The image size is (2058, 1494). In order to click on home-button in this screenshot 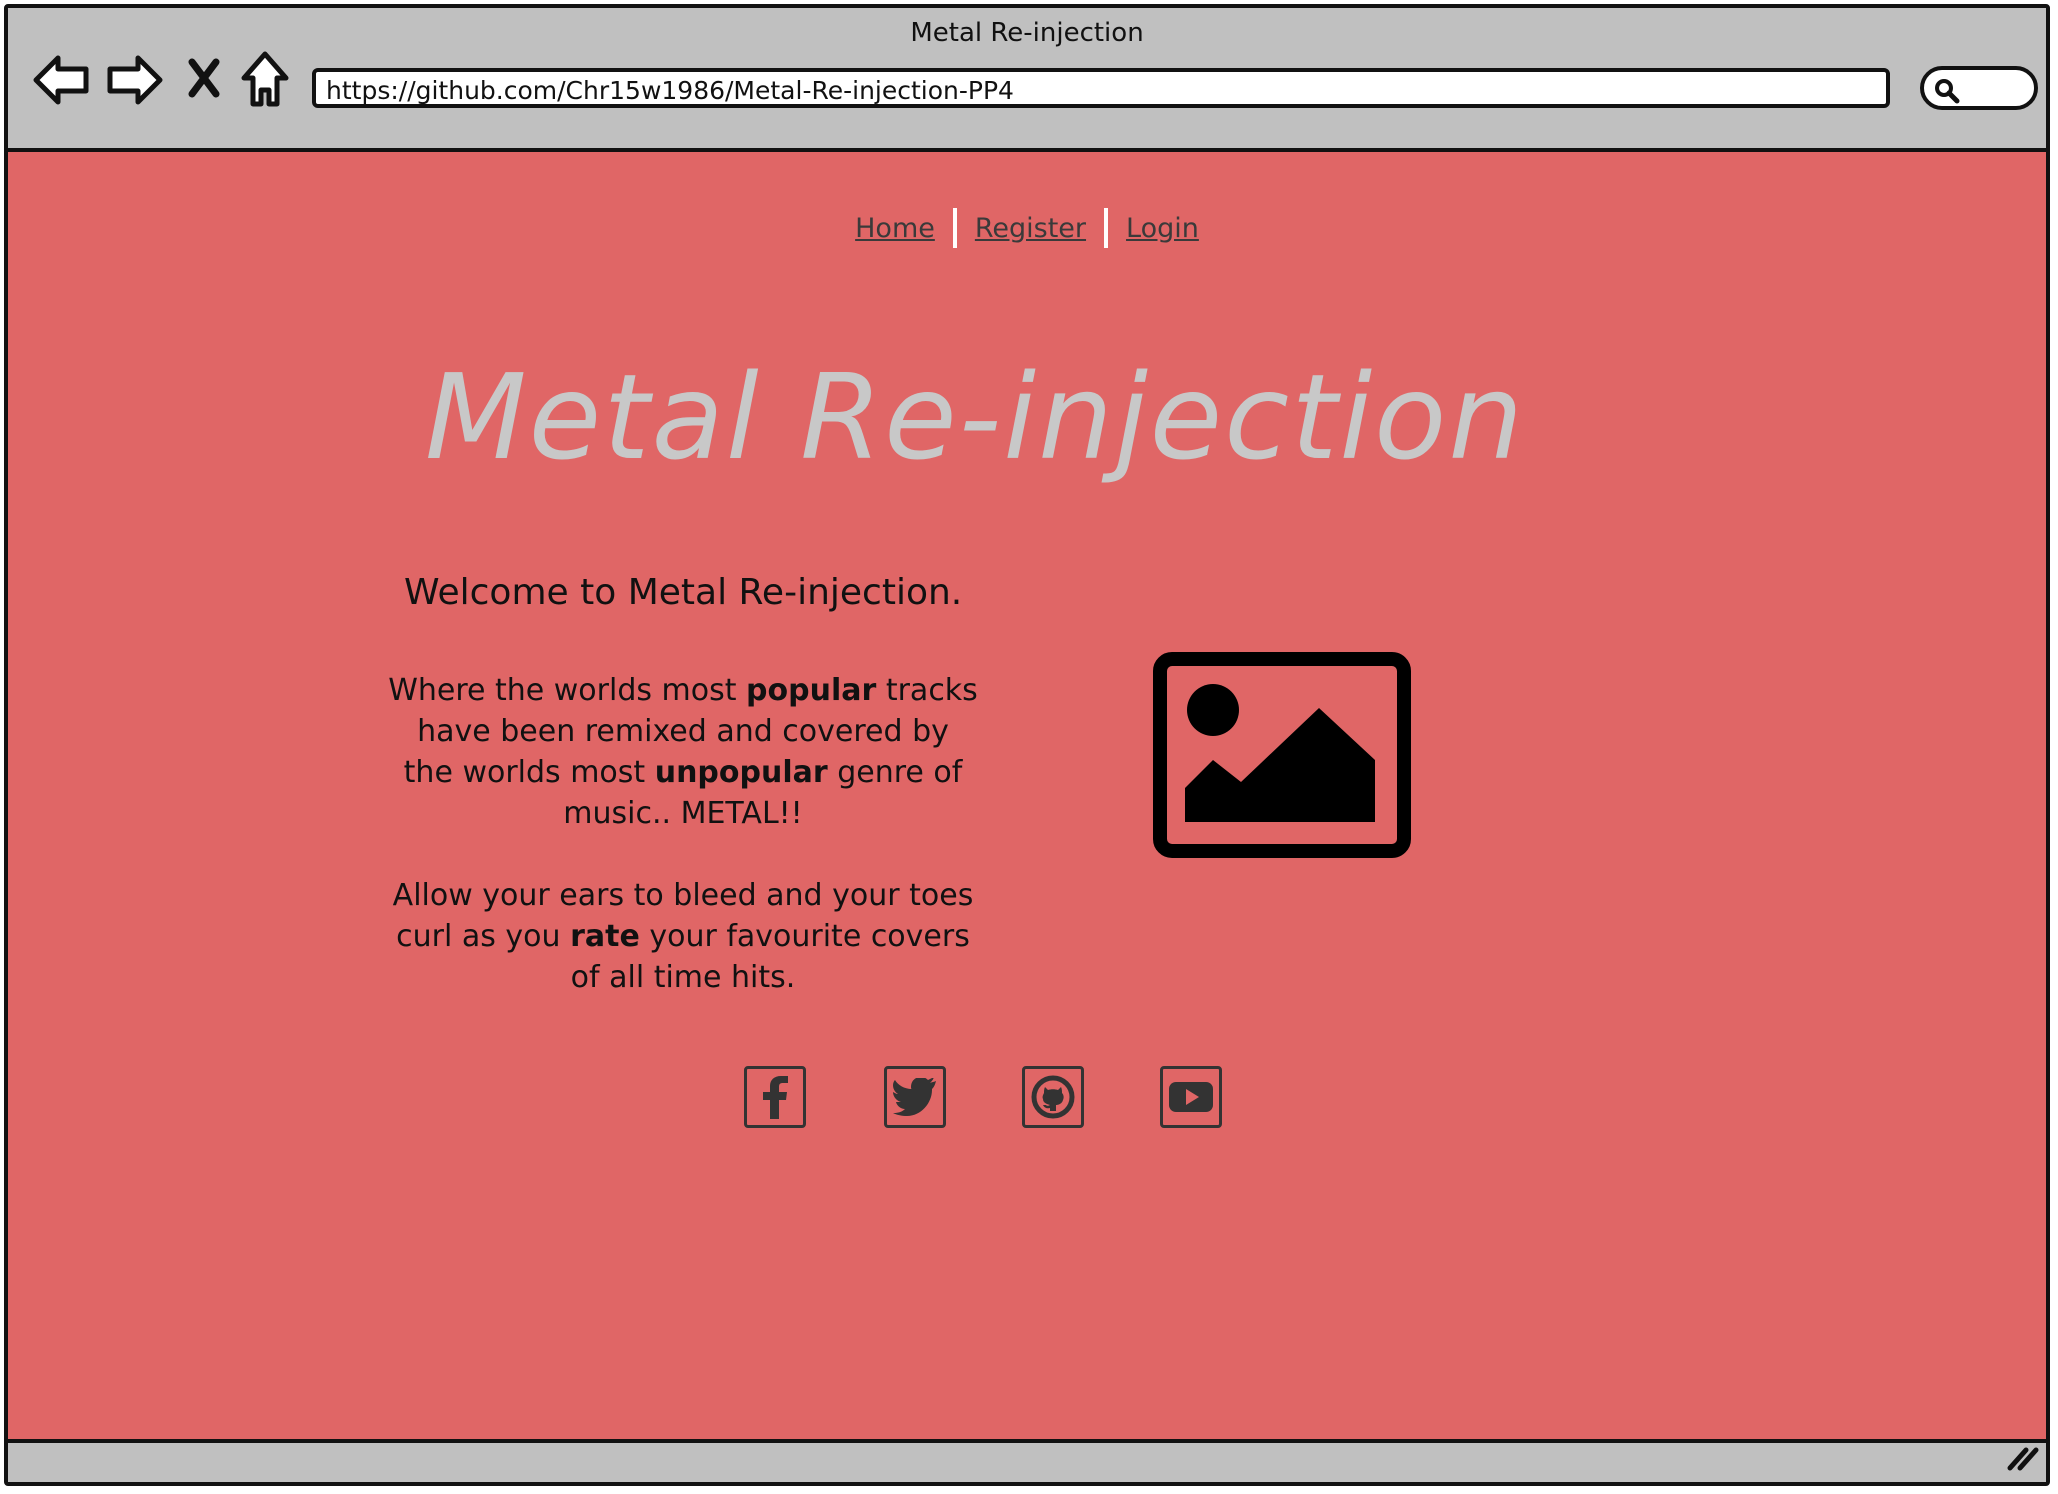, I will do `click(265, 79)`.